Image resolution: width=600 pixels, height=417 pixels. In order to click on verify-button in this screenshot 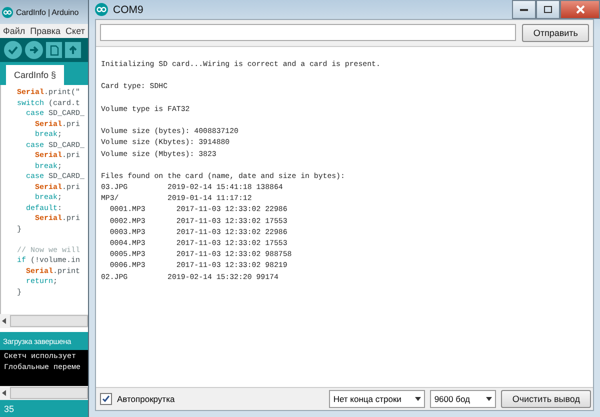, I will do `click(13, 50)`.